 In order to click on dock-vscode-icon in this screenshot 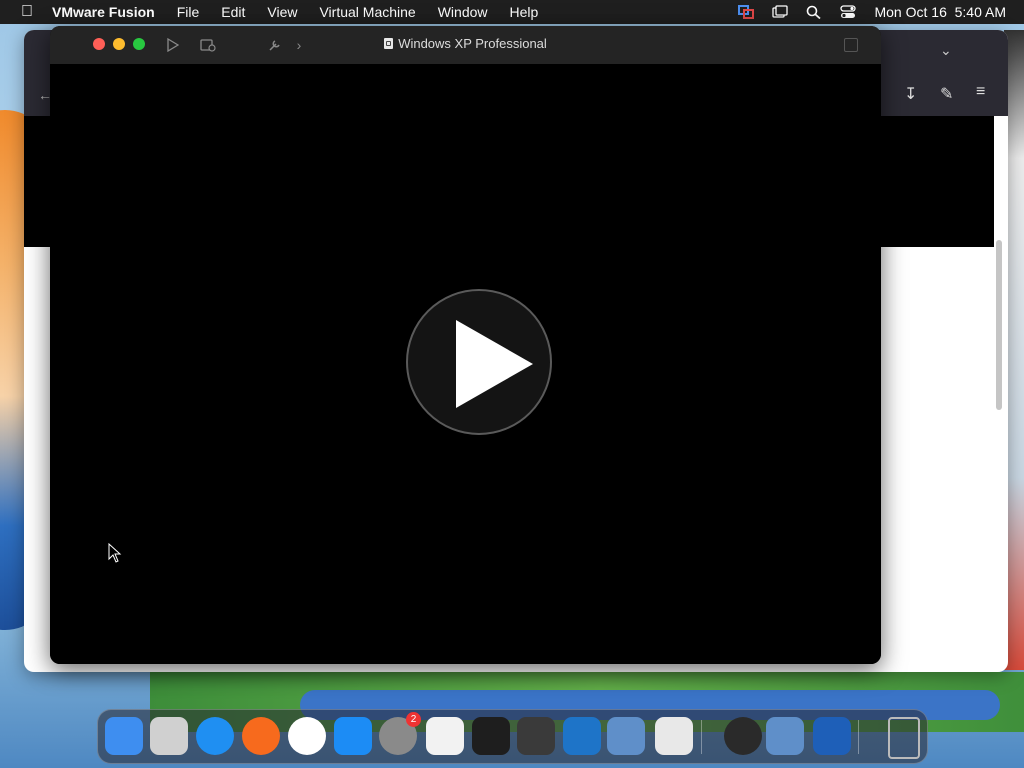, I will do `click(582, 736)`.